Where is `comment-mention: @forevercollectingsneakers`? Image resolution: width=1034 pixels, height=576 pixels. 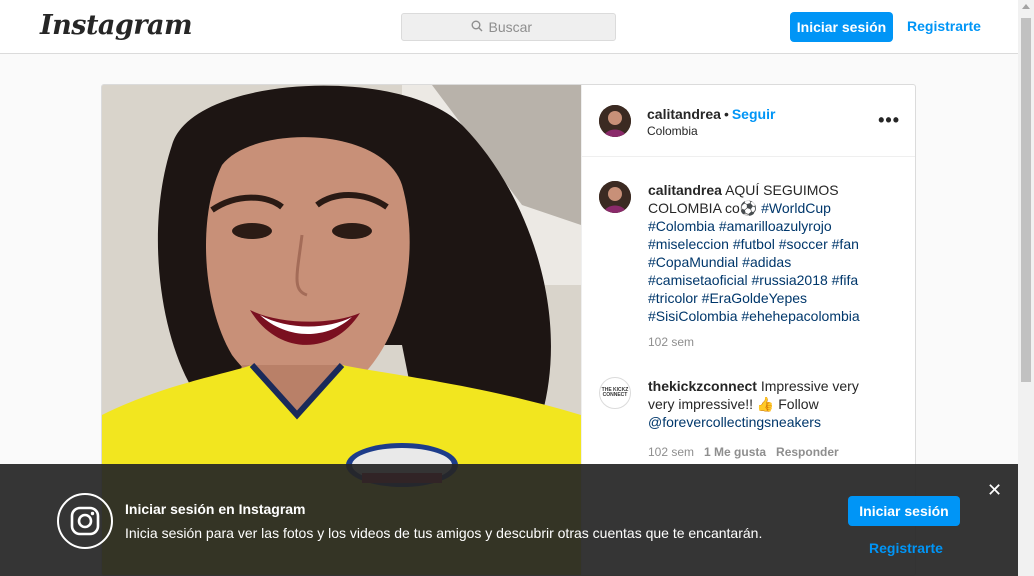
comment-mention: @forevercollectingsneakers is located at coordinates (734, 422).